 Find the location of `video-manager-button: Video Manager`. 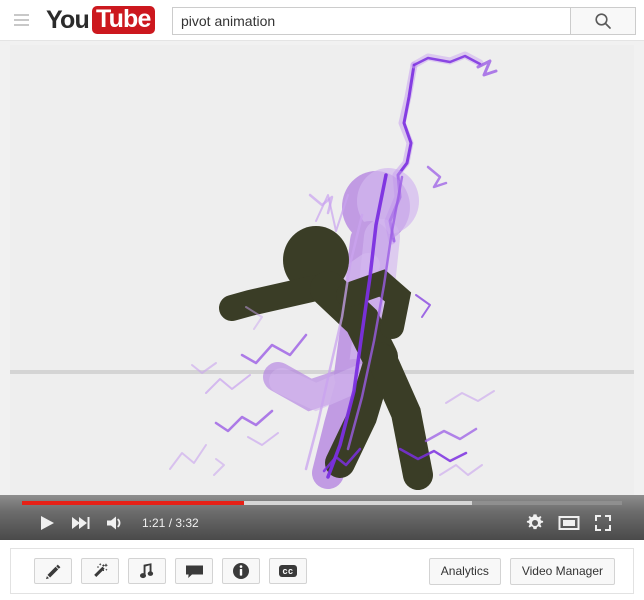

video-manager-button: Video Manager is located at coordinates (562, 571).